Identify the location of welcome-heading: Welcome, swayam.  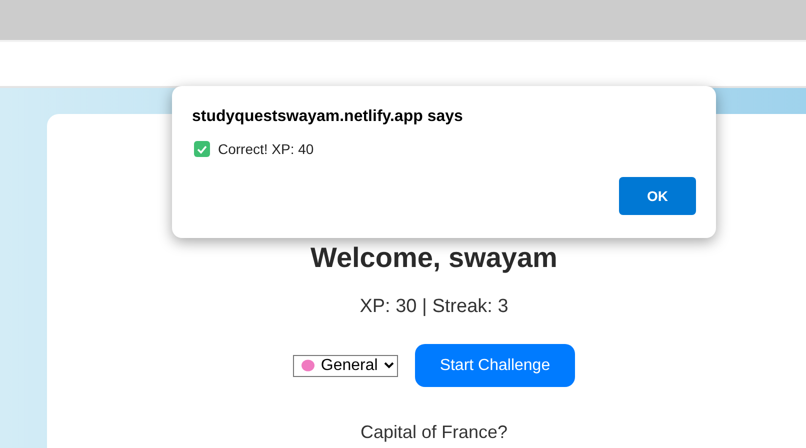
(434, 258).